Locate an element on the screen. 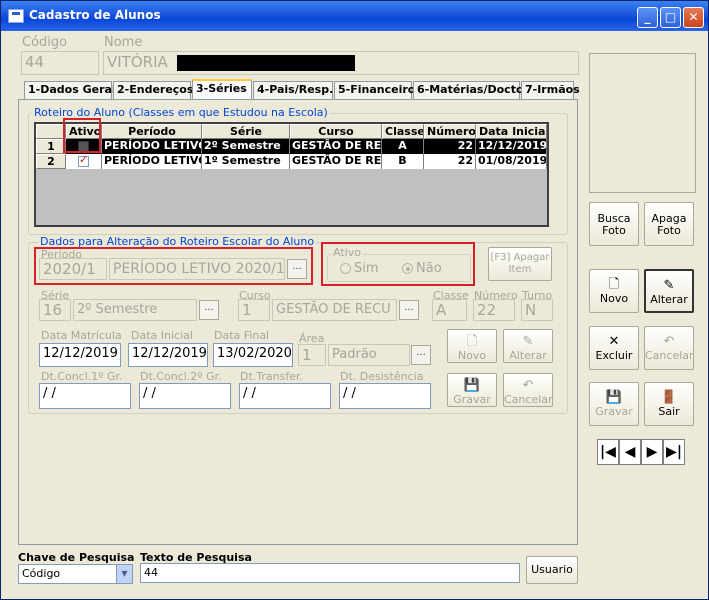 The height and width of the screenshot is (600, 709). radio-sim: Sim is located at coordinates (359, 268).